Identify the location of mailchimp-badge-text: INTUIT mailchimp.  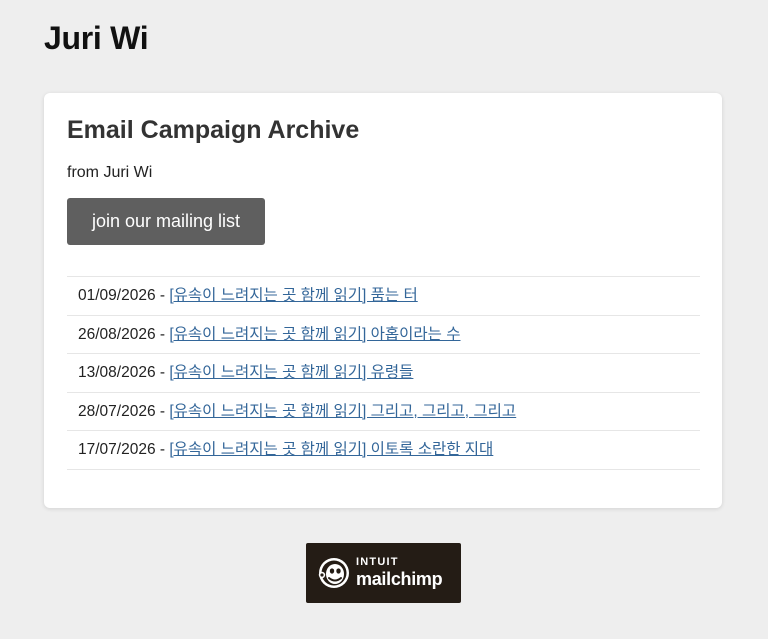
(399, 572).